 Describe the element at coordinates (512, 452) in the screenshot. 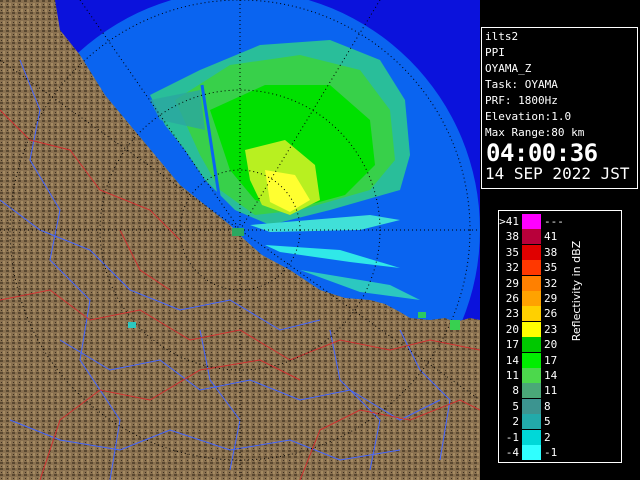

I see `legend-lower-bound: -4` at that location.